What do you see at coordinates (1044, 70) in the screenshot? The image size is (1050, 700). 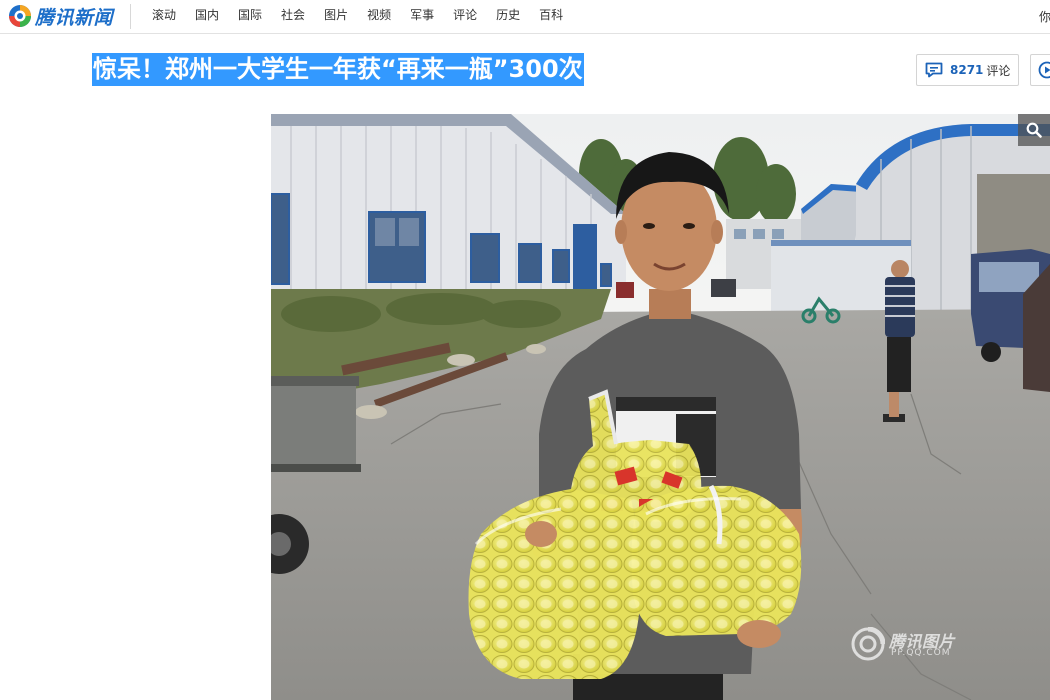 I see `video-play-icon` at bounding box center [1044, 70].